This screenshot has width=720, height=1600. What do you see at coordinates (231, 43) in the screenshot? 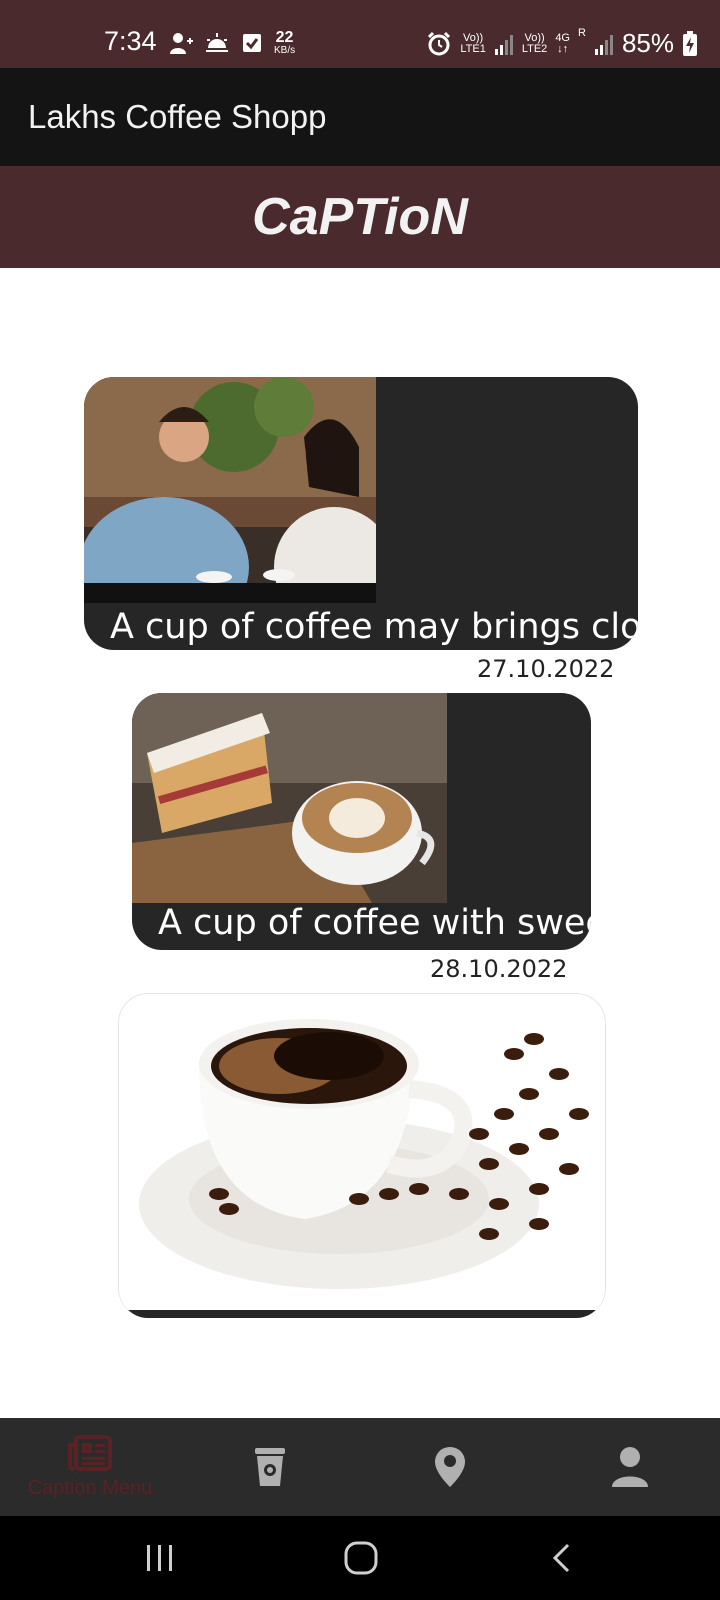
I see `status-icons-left: 22 KB/s` at bounding box center [231, 43].